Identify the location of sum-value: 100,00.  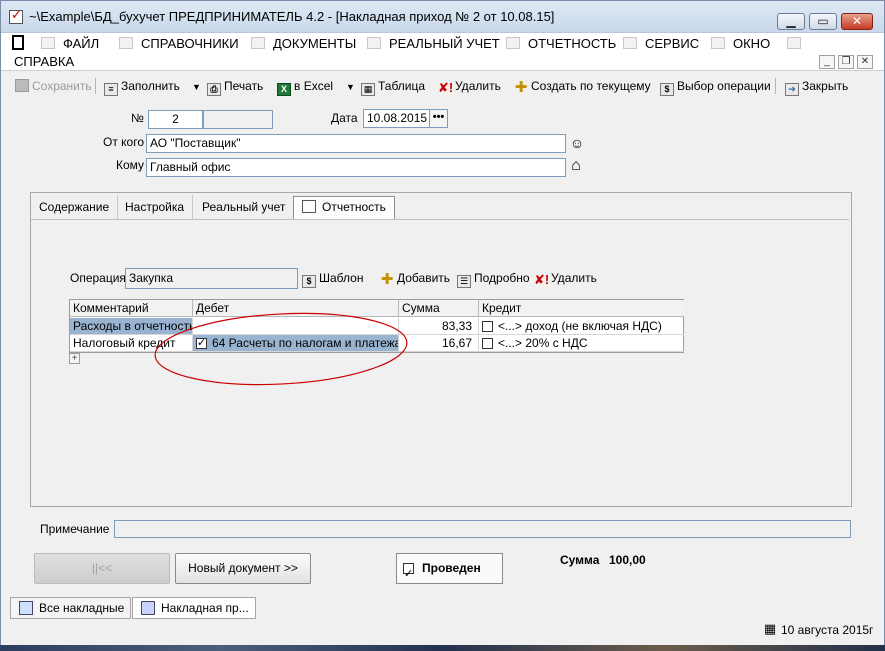
(627, 560).